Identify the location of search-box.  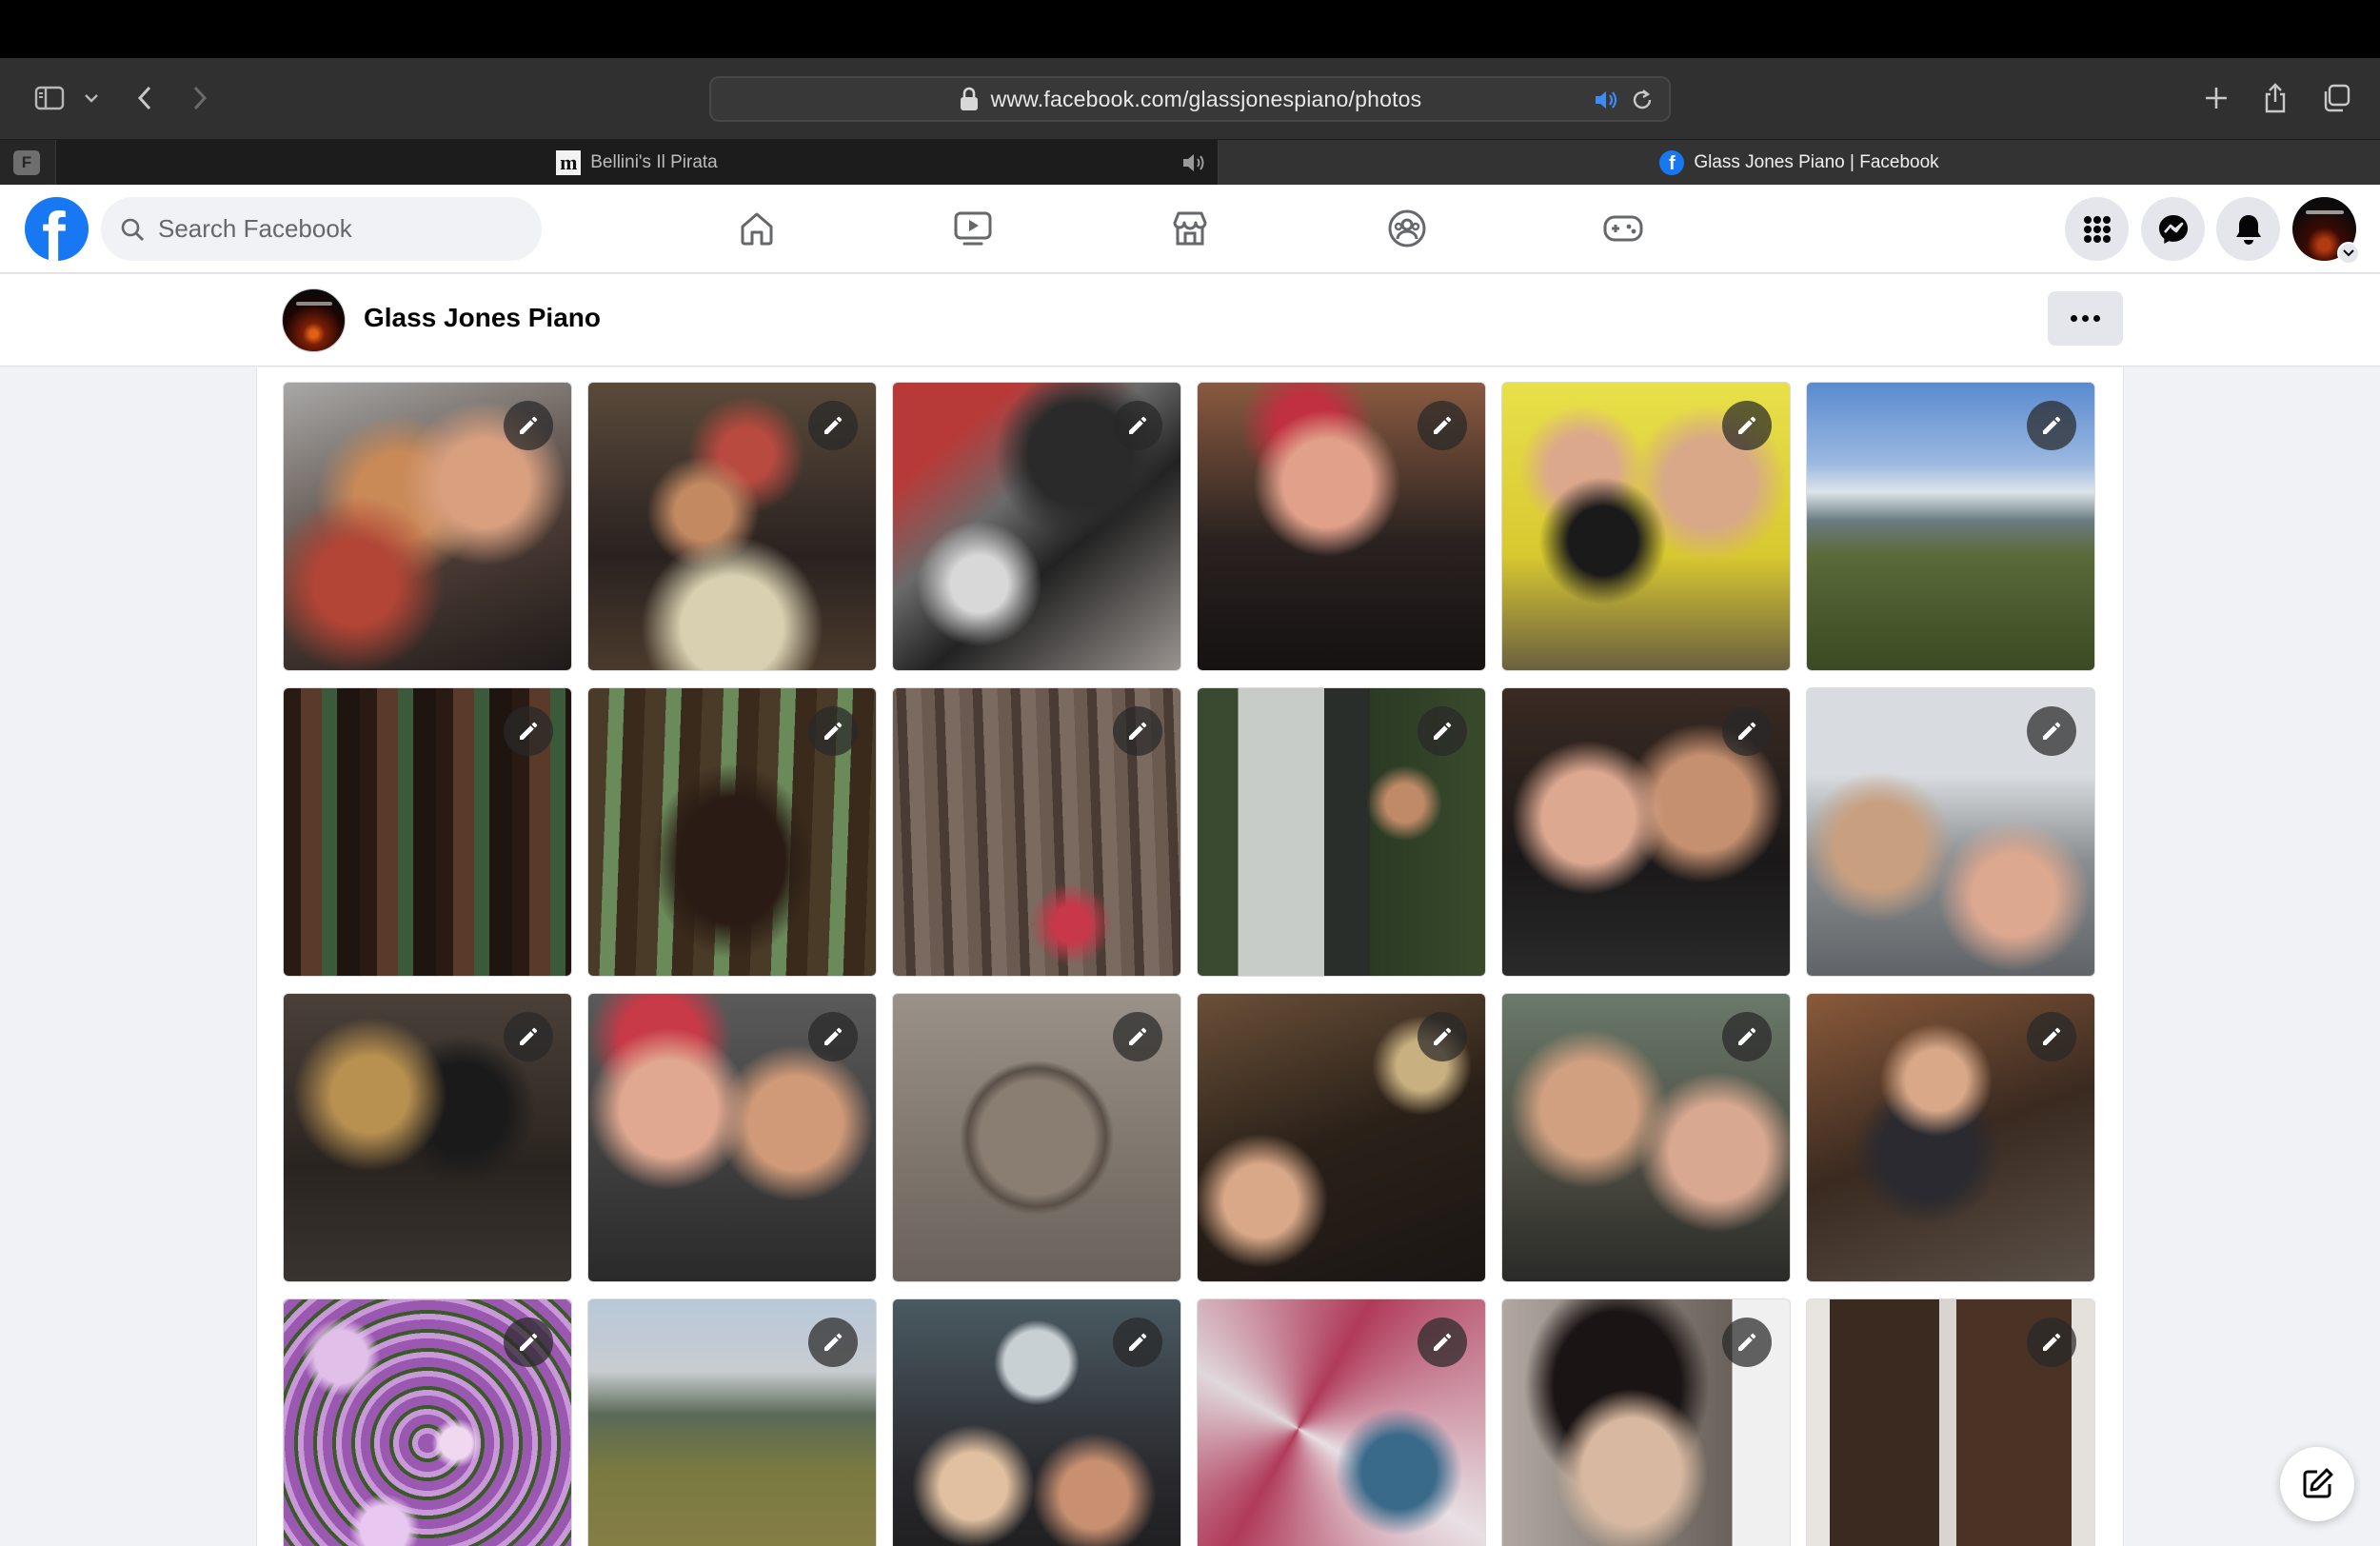
(321, 229).